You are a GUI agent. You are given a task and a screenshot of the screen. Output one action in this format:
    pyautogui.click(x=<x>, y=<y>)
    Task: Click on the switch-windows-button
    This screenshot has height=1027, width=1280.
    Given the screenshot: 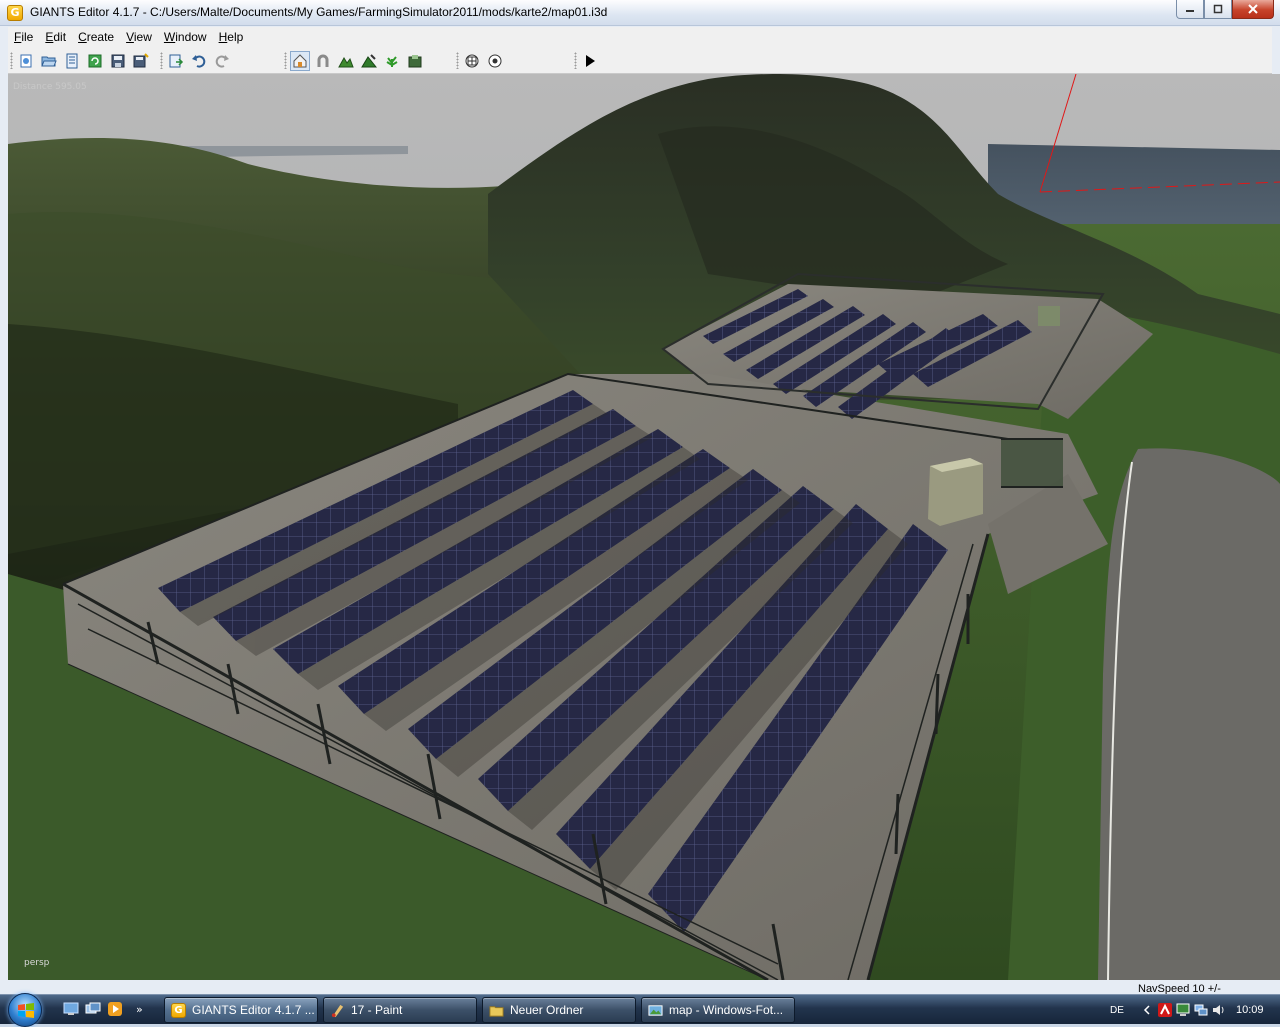 What is the action you would take?
    pyautogui.click(x=93, y=1009)
    